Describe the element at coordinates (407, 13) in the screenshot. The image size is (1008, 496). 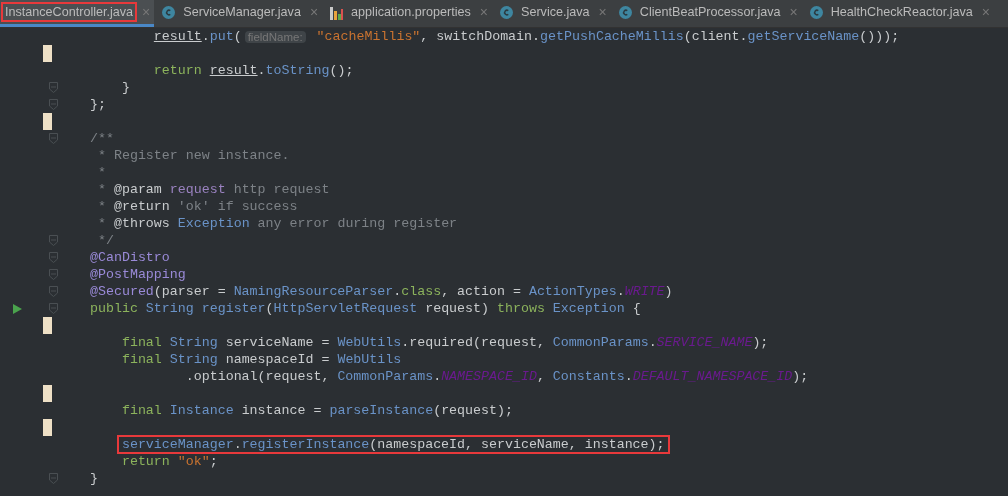
I see `editor-tab: application.properties ×` at that location.